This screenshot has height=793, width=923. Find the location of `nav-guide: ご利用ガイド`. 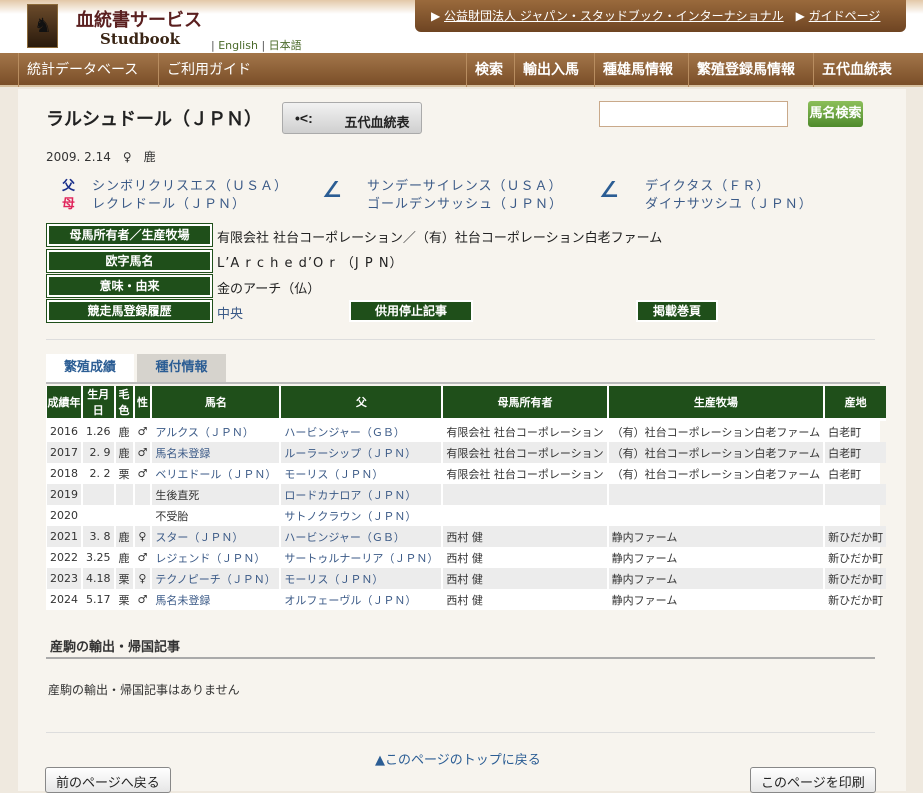

nav-guide: ご利用ガイド is located at coordinates (208, 70).